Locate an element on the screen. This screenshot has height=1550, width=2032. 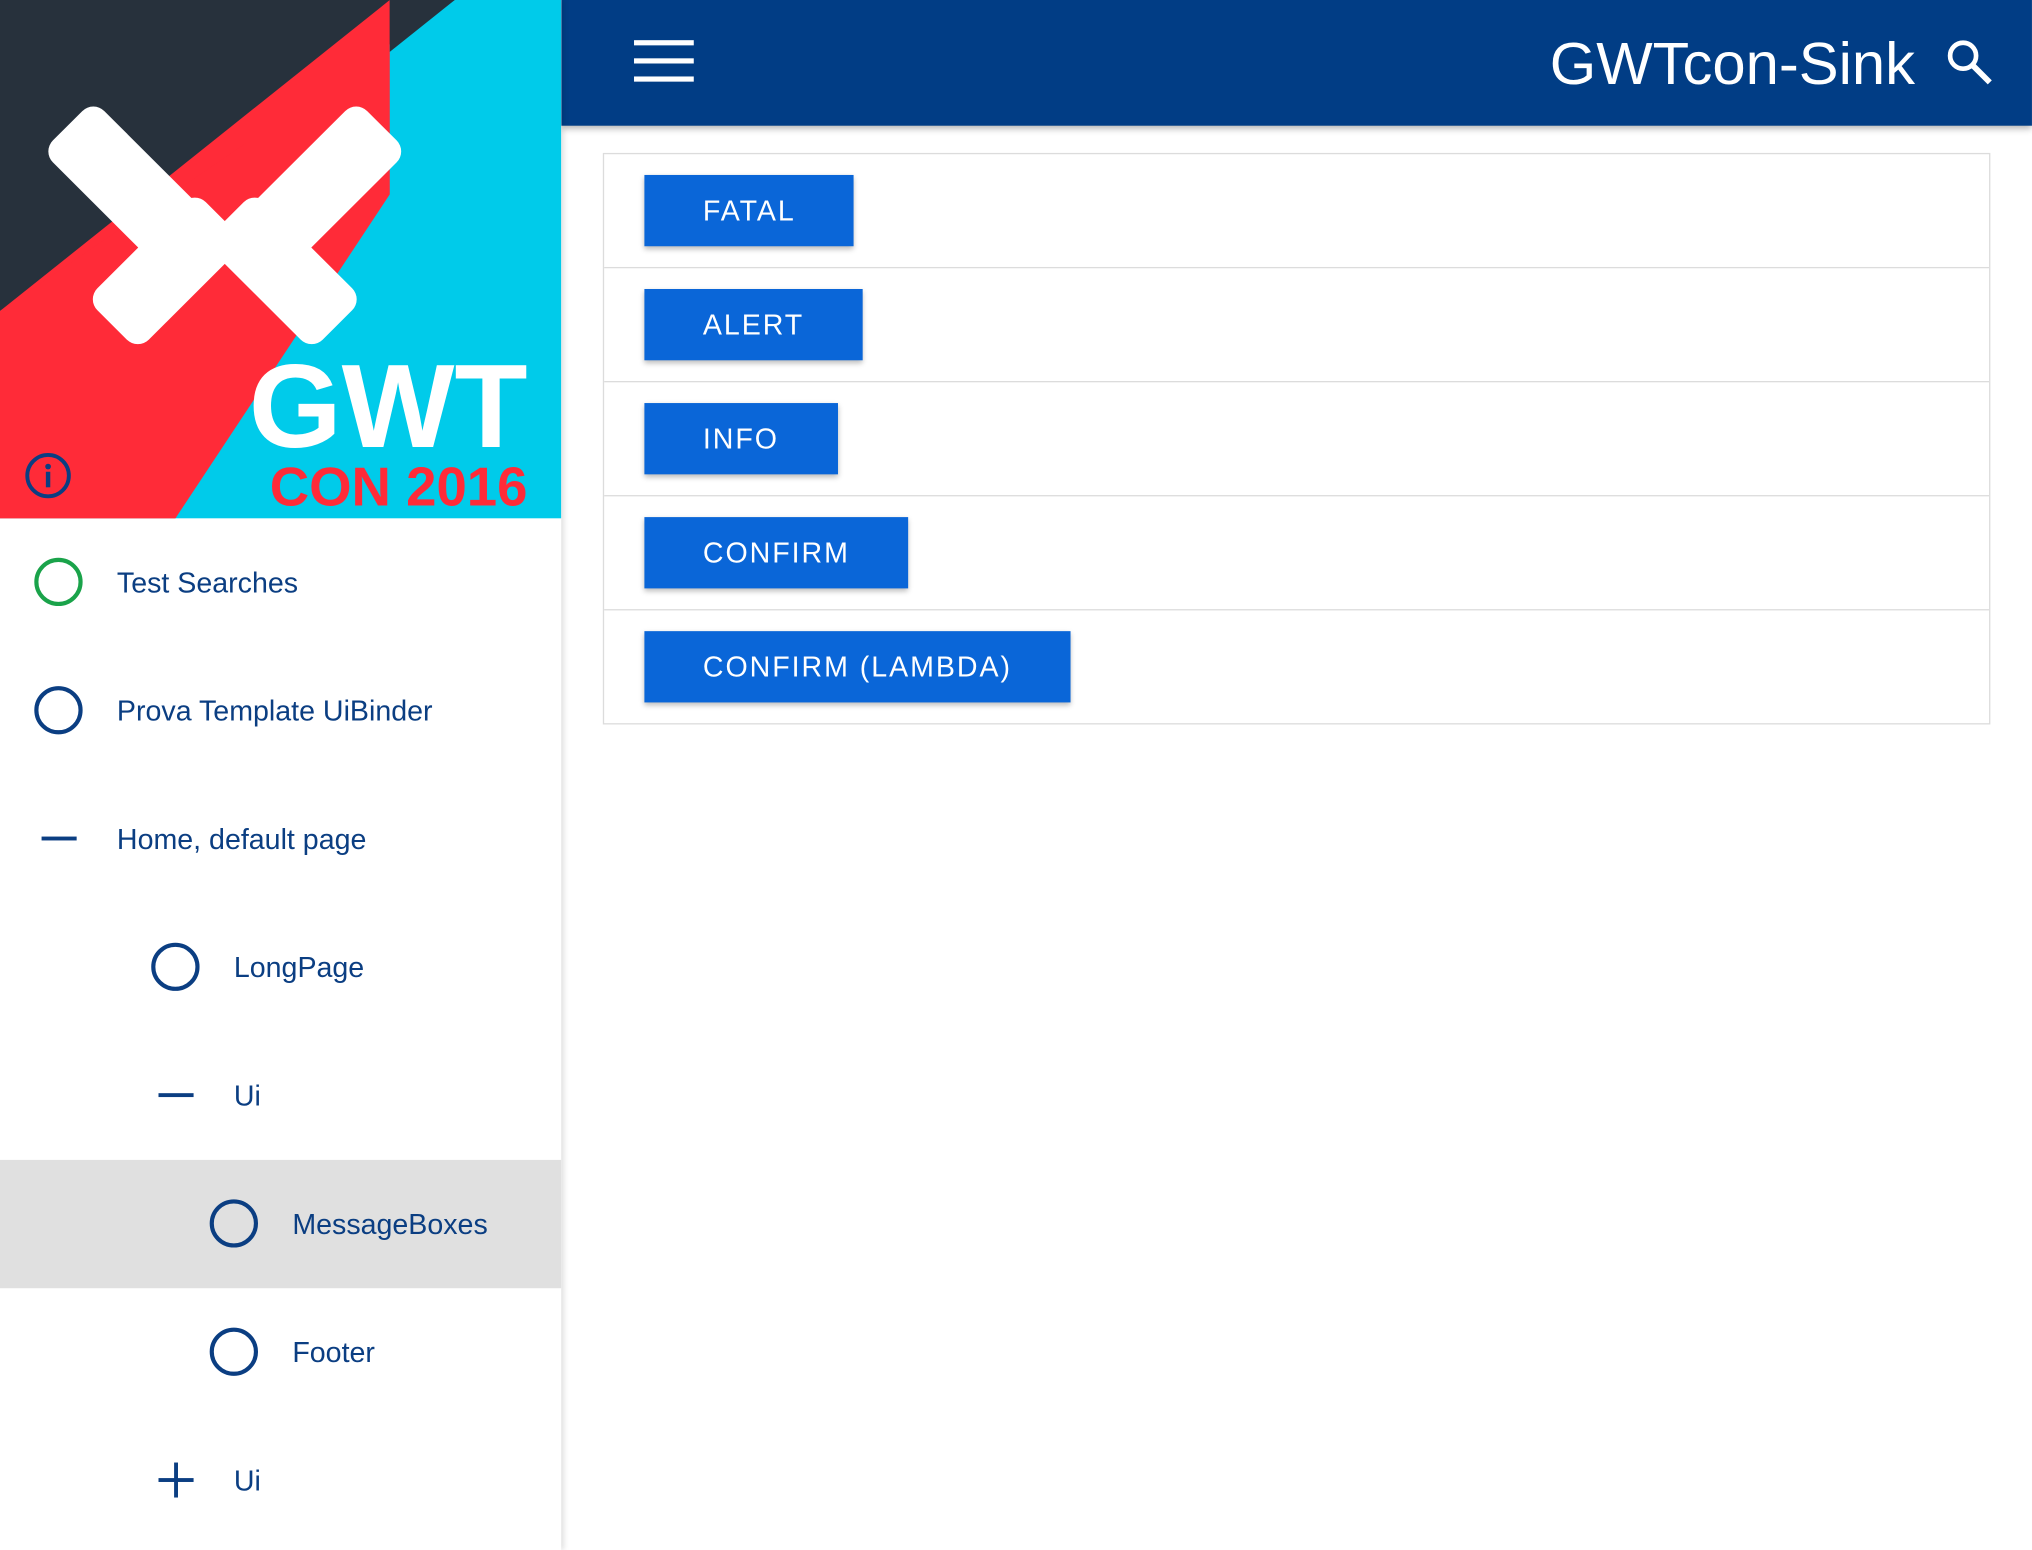
nav-item-prova-template-uibinder: Prova Template UiBinder is located at coordinates (280, 711).